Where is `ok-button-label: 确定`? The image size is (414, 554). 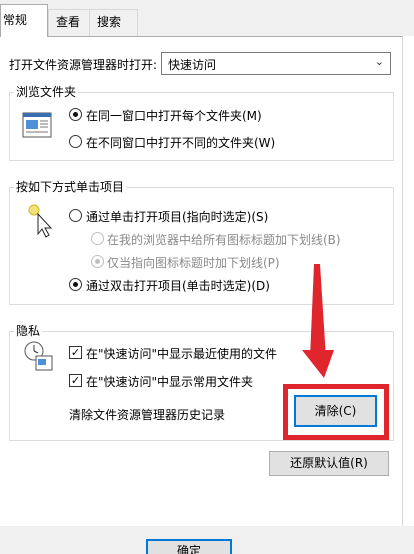 ok-button-label: 确定 is located at coordinates (188, 549).